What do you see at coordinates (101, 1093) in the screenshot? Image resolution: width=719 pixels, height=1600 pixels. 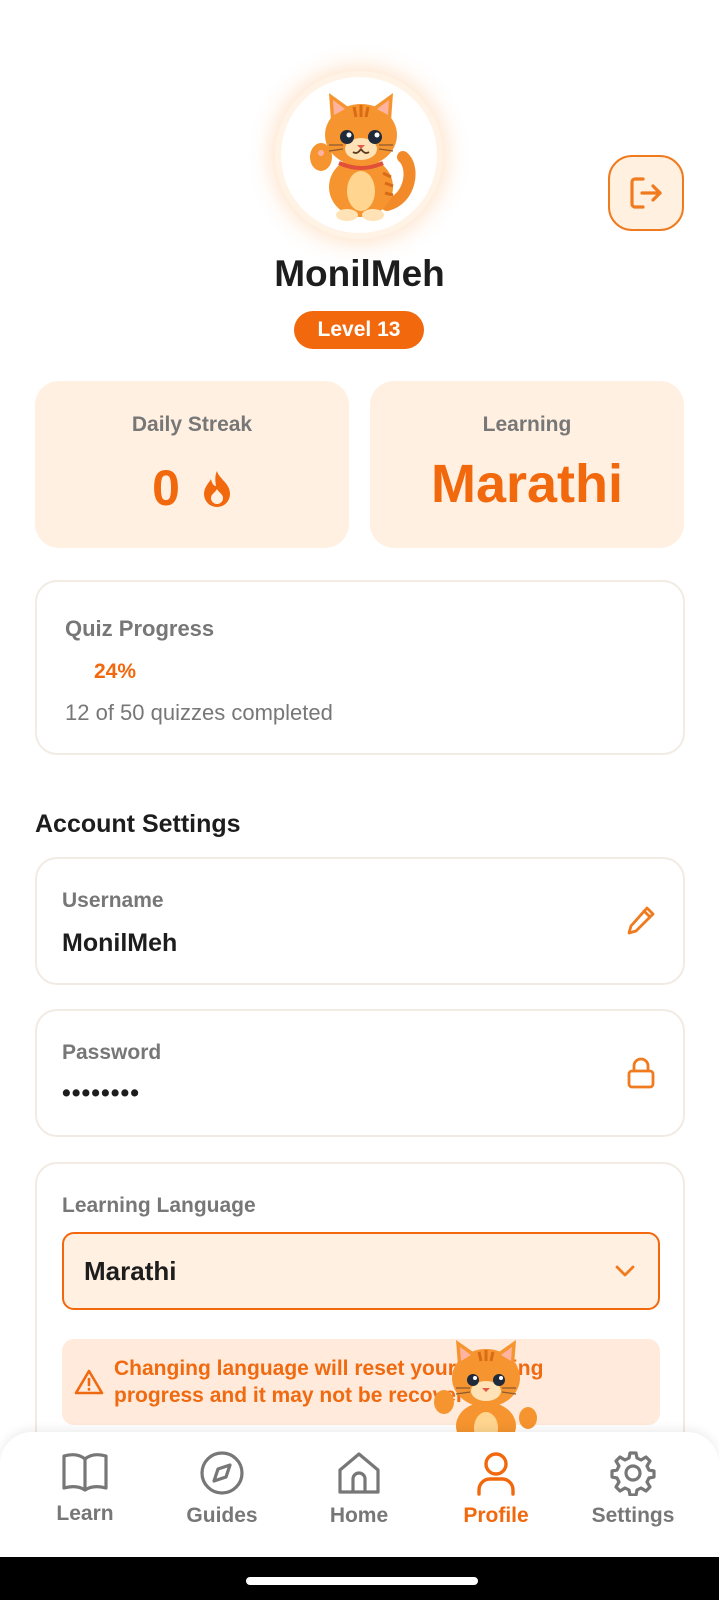 I see `password-value: ••••••••` at bounding box center [101, 1093].